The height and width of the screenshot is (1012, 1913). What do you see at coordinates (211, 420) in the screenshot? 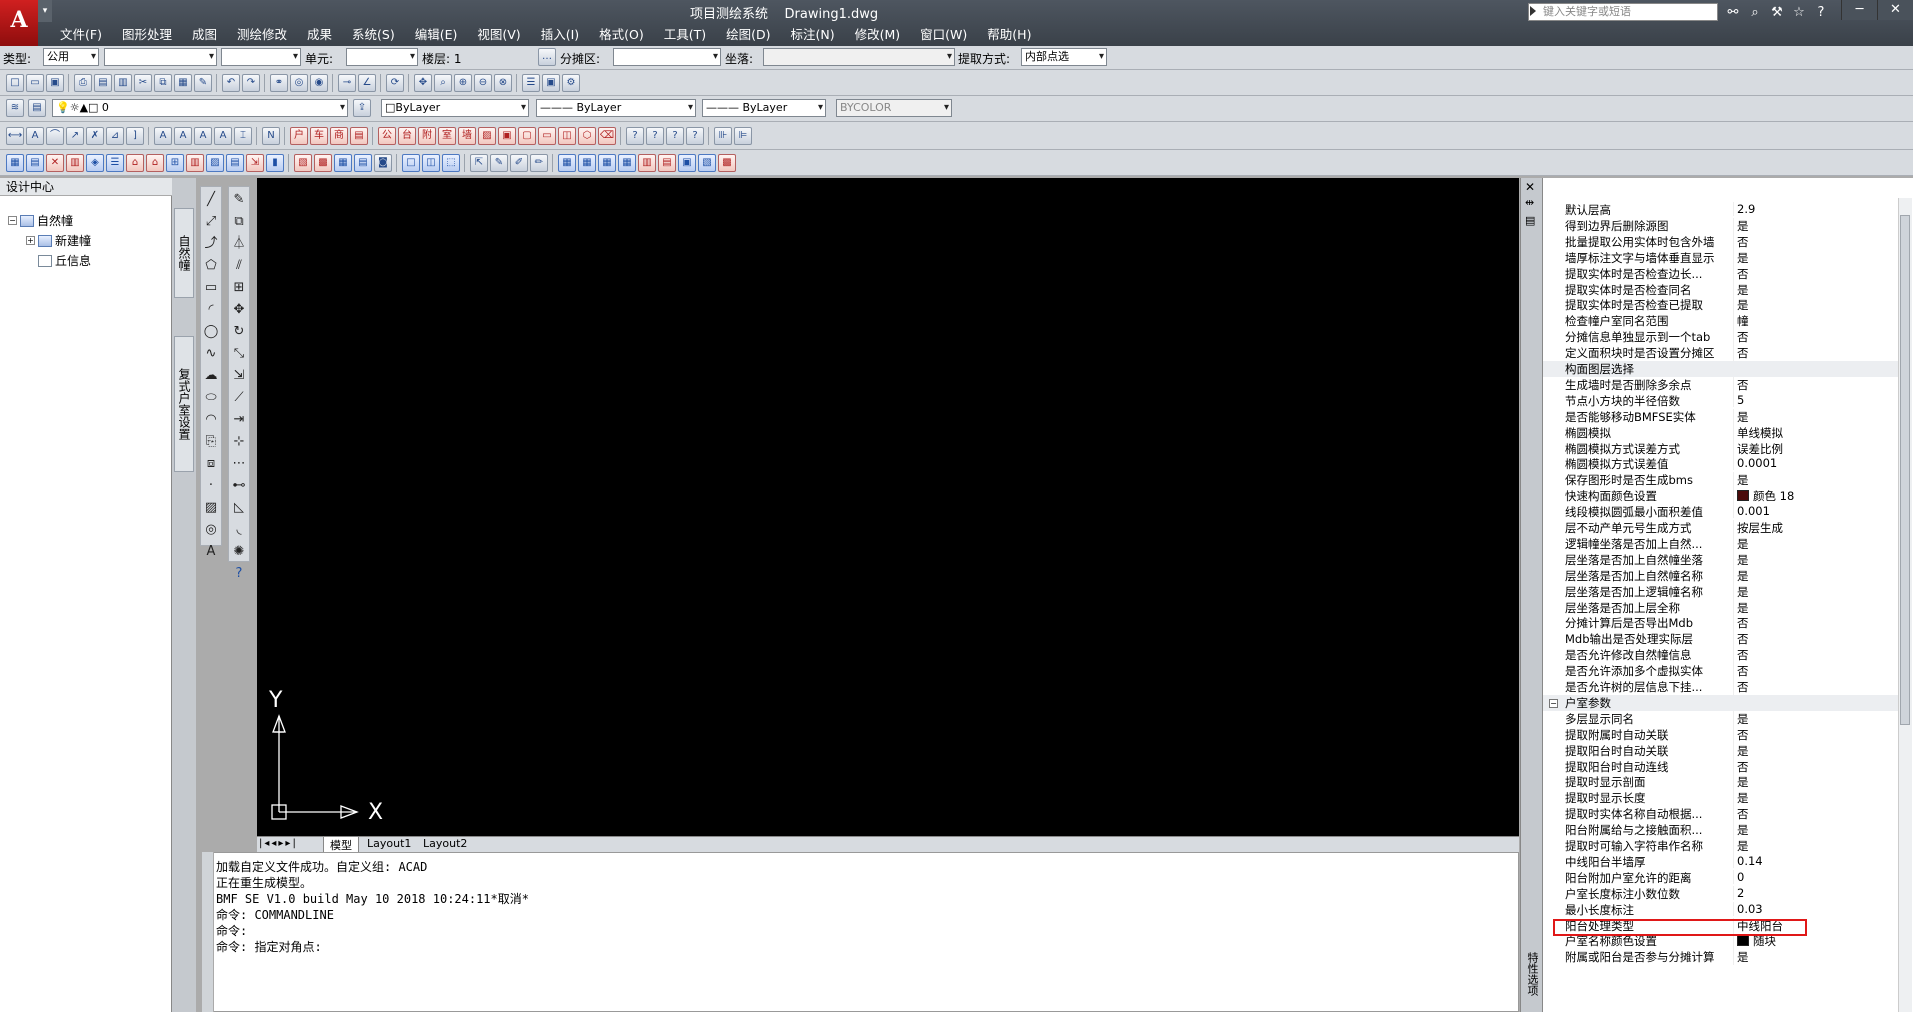
I see `ellipse-arc-icon: ◠` at bounding box center [211, 420].